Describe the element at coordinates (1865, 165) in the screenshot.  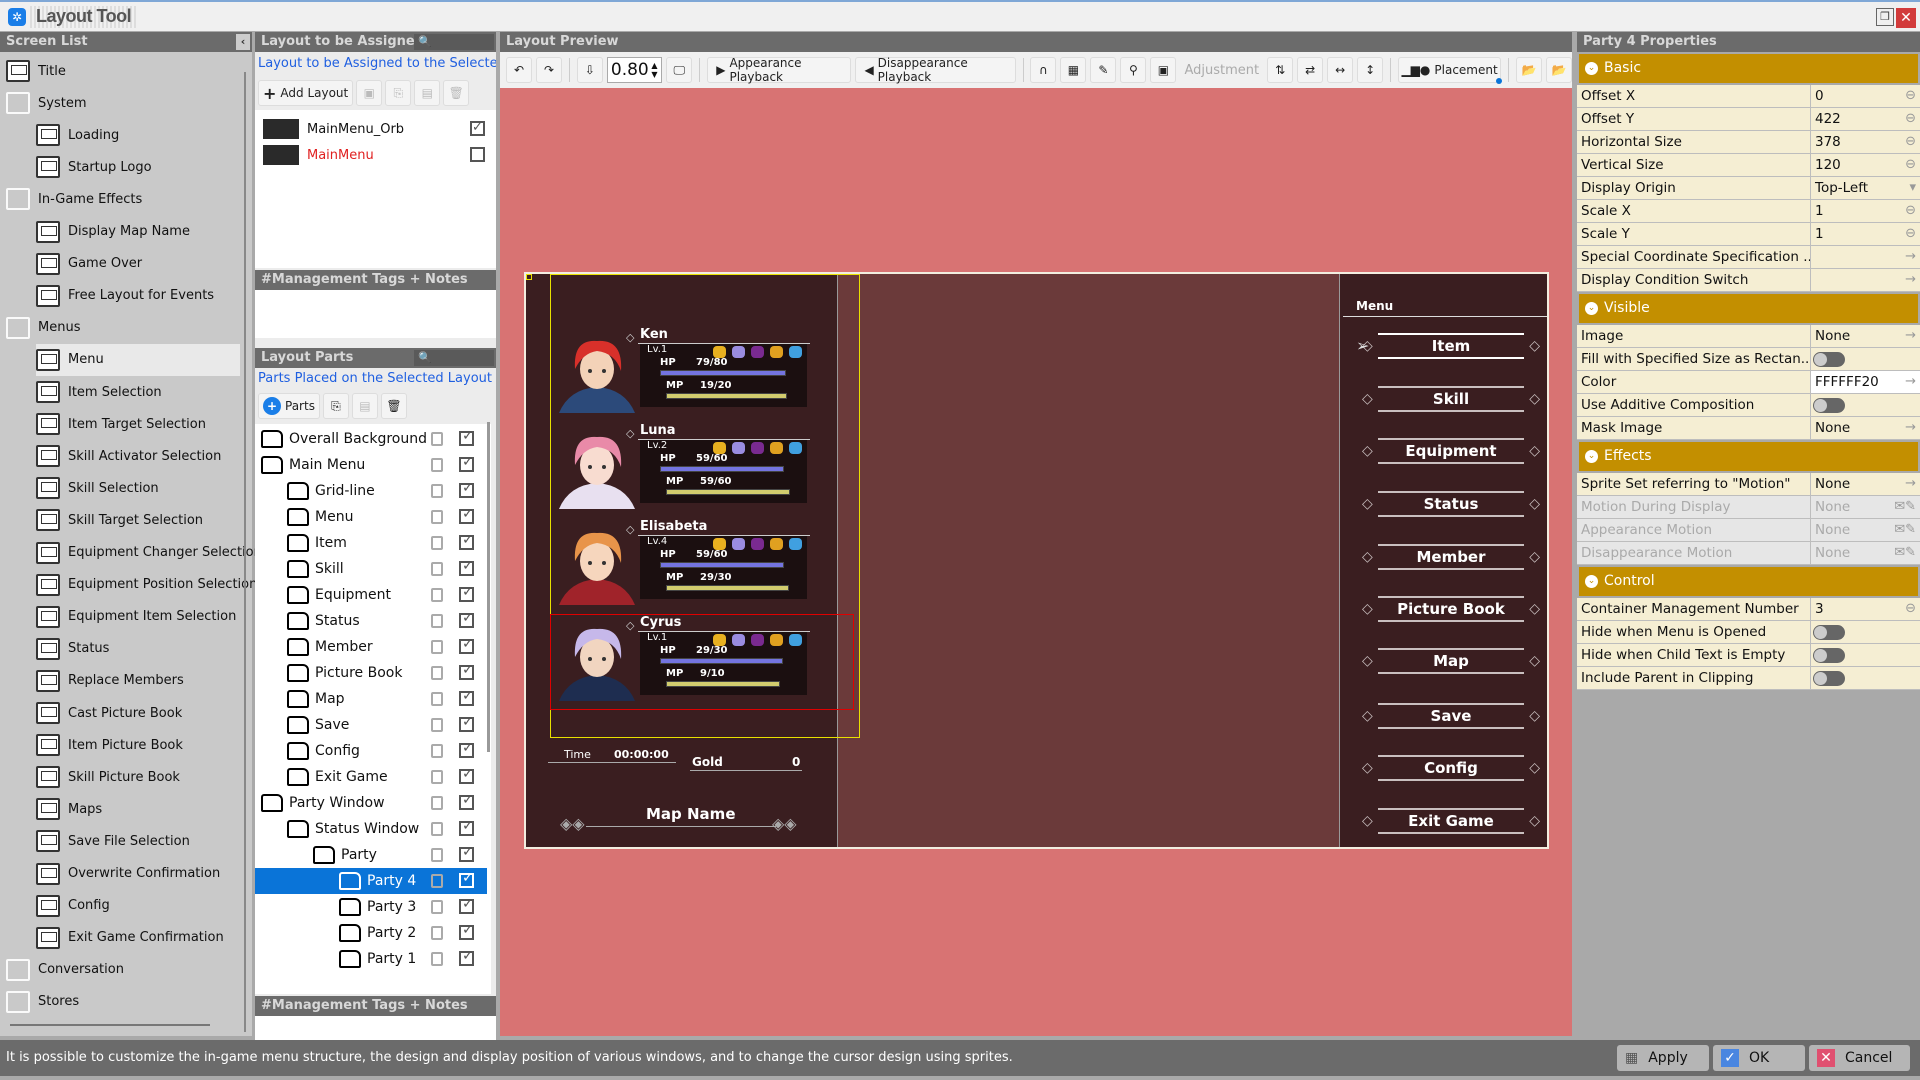
I see `property-value: 120 ⊖` at that location.